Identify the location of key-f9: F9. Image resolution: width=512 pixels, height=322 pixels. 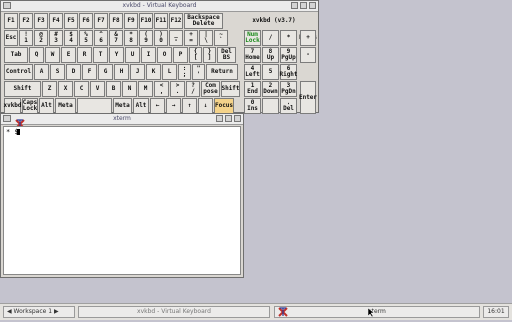
(131, 21).